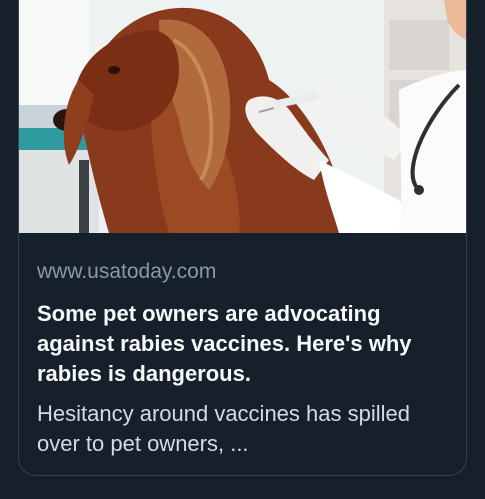 This screenshot has width=485, height=499. Describe the element at coordinates (127, 271) in the screenshot. I see `source-domain: www.usatoday.com` at that location.